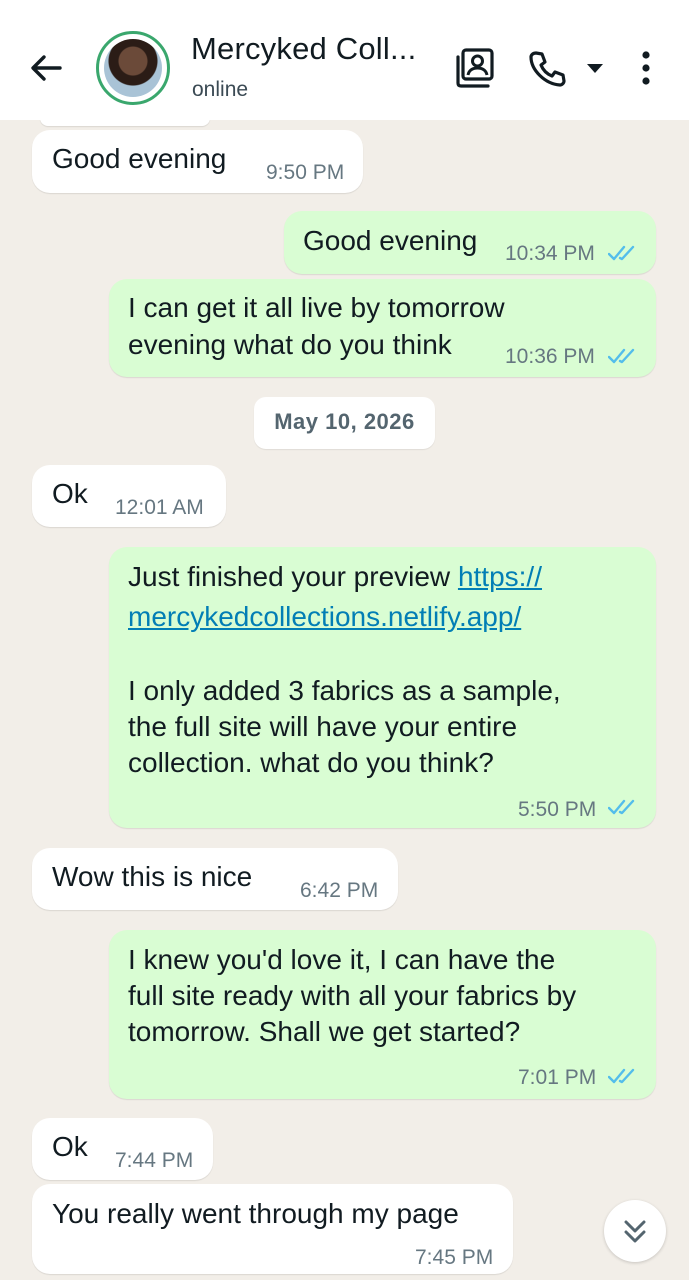 This screenshot has width=689, height=1280. I want to click on message-line: the full site will have your entire, so click(323, 726).